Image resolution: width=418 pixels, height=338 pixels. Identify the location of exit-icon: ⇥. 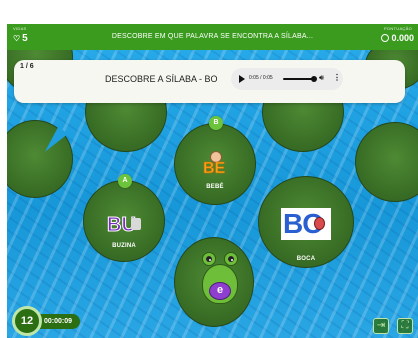
(381, 326).